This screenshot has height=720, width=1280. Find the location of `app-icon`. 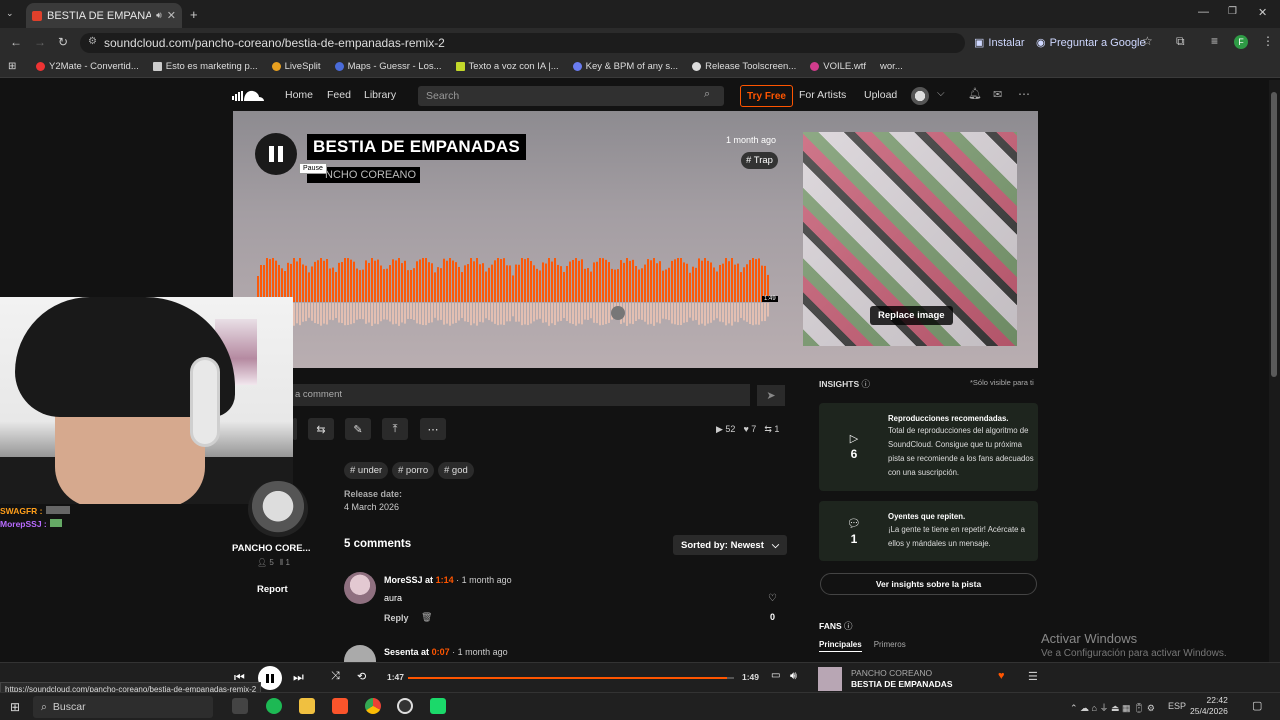

app-icon is located at coordinates (438, 706).